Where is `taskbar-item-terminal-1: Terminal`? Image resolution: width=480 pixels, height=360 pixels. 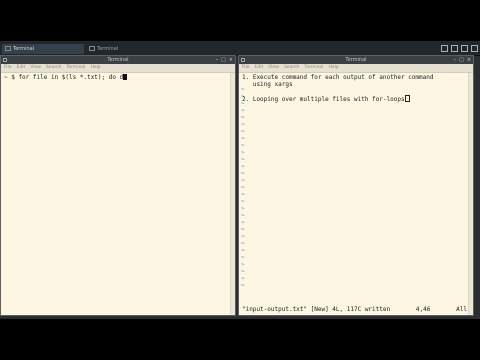
taskbar-item-terminal-1: Terminal is located at coordinates (43, 49).